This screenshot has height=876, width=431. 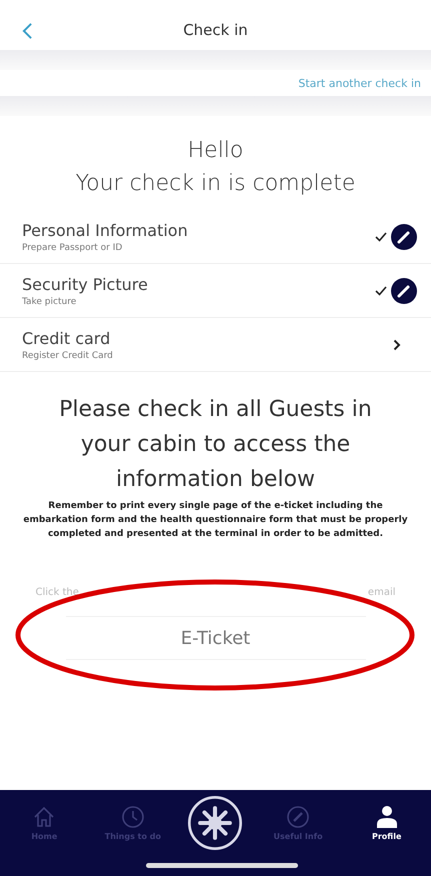 What do you see at coordinates (215, 30) in the screenshot?
I see `page-title: Check in` at bounding box center [215, 30].